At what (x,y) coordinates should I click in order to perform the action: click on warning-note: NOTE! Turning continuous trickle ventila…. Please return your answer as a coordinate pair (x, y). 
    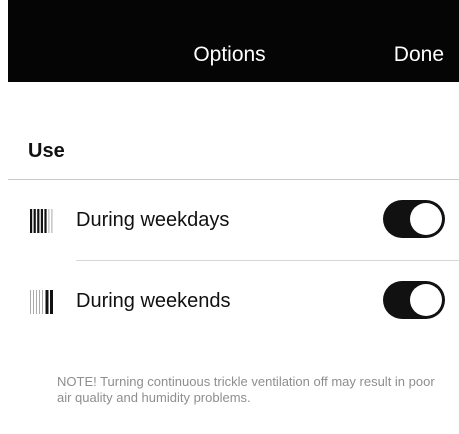
    Looking at the image, I should click on (246, 389).